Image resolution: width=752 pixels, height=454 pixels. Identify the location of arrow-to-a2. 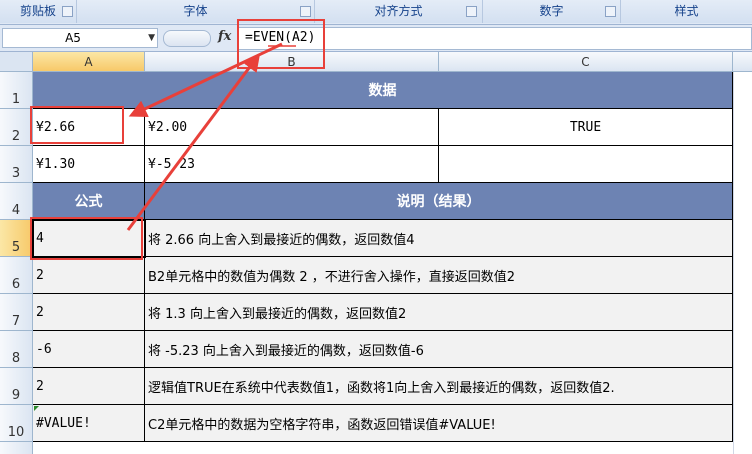
(205, 79).